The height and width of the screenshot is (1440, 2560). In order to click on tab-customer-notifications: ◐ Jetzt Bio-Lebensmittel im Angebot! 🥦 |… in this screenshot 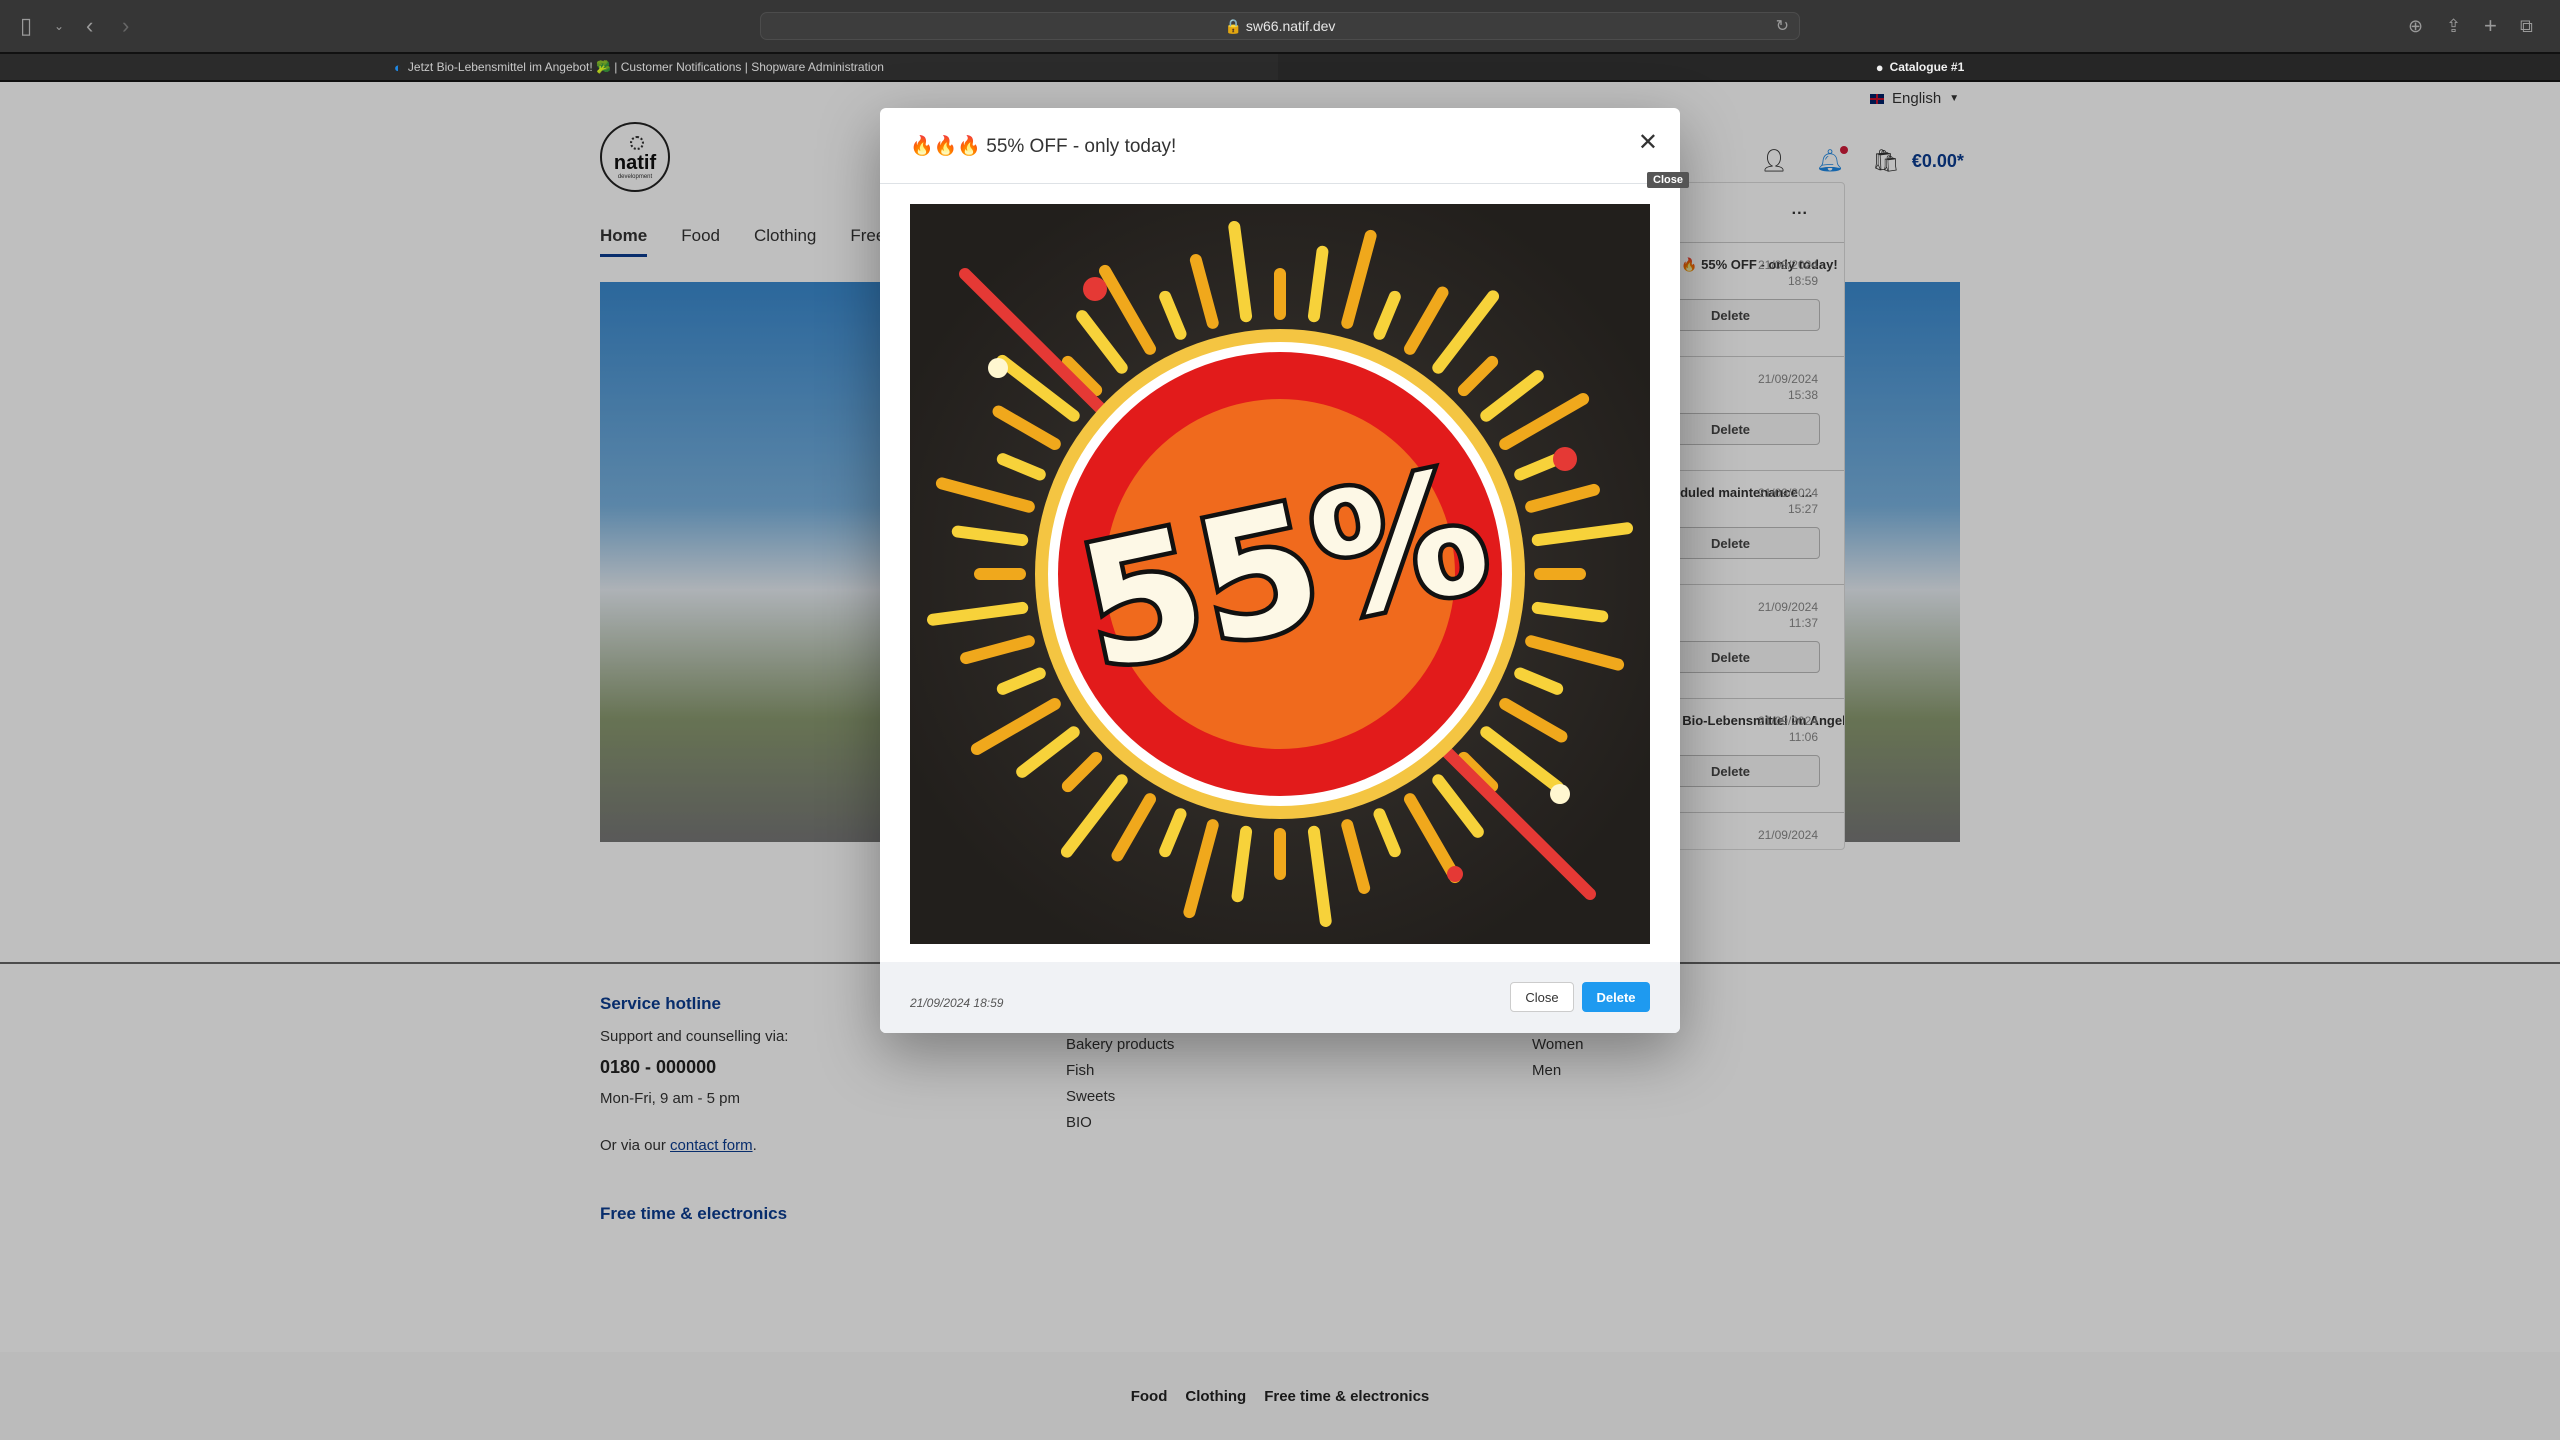, I will do `click(639, 67)`.